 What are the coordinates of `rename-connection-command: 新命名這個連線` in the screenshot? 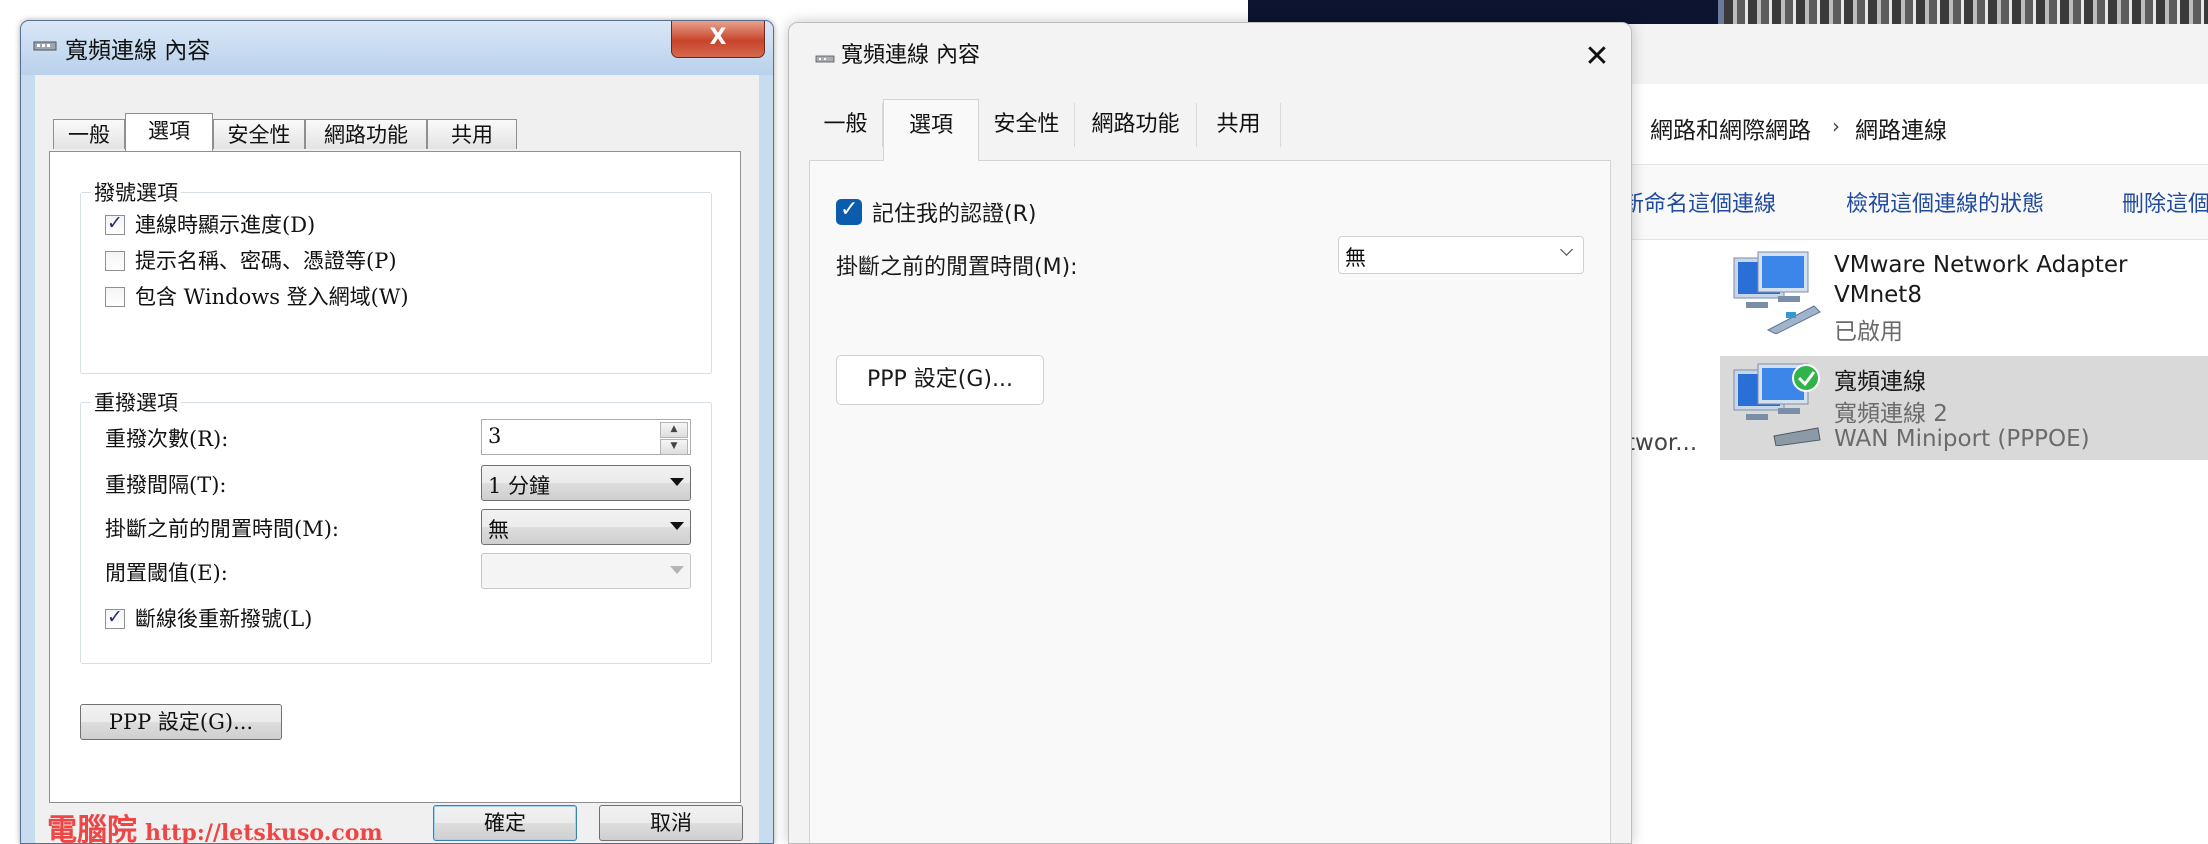 It's located at (1699, 202).